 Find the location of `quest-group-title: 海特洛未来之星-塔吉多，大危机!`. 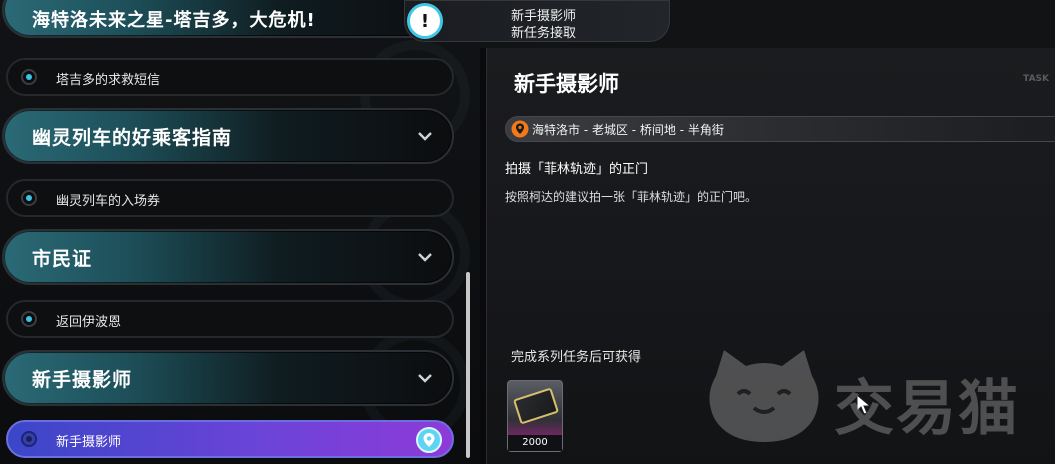

quest-group-title: 海特洛未来之星-塔吉多，大危机! is located at coordinates (174, 20).